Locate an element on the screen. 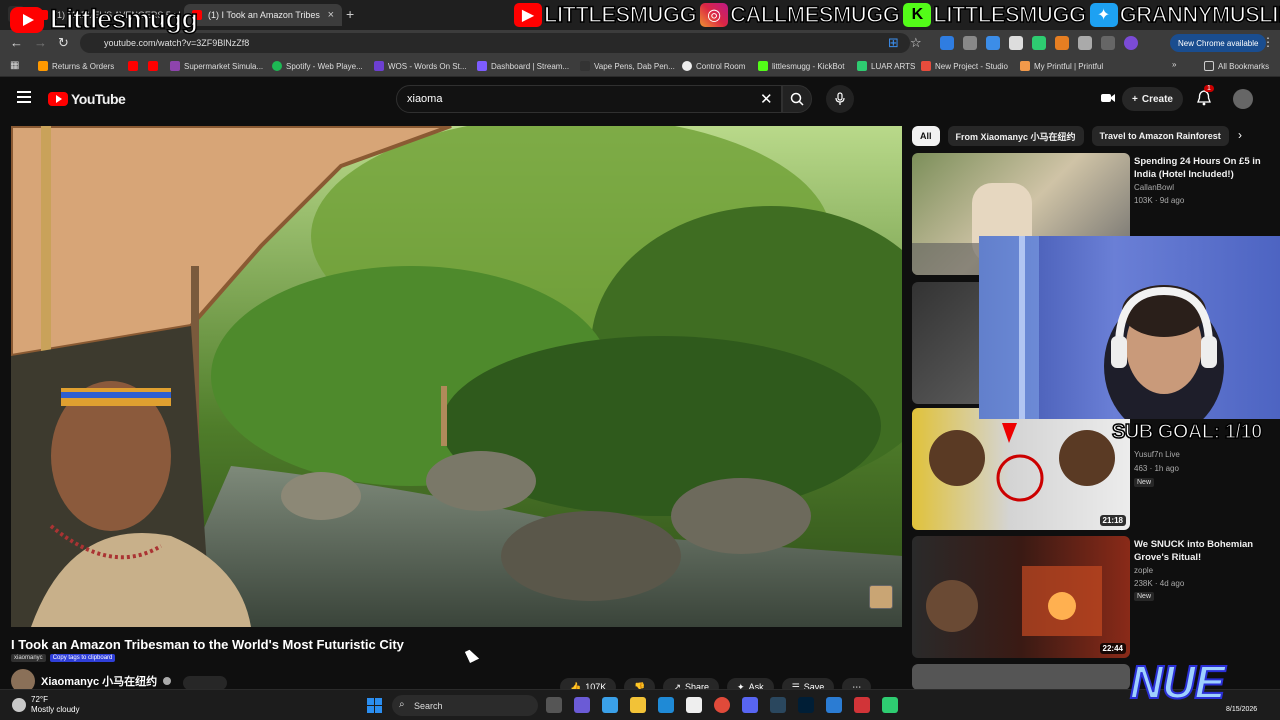  video-thumbnail: 21:18 is located at coordinates (1021, 469).